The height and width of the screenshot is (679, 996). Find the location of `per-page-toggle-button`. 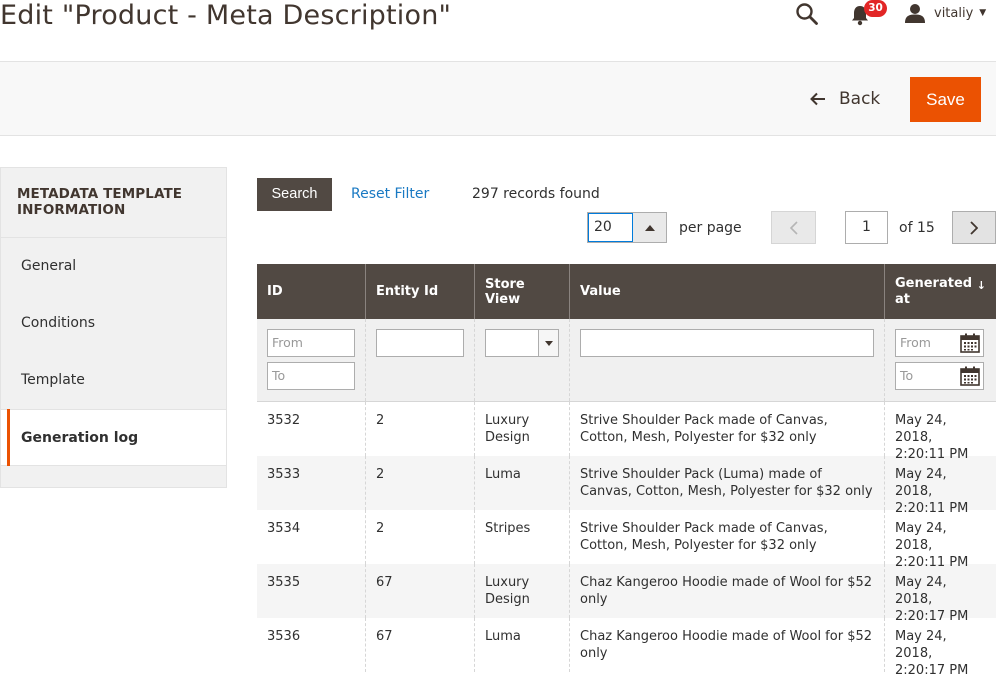

per-page-toggle-button is located at coordinates (649, 227).